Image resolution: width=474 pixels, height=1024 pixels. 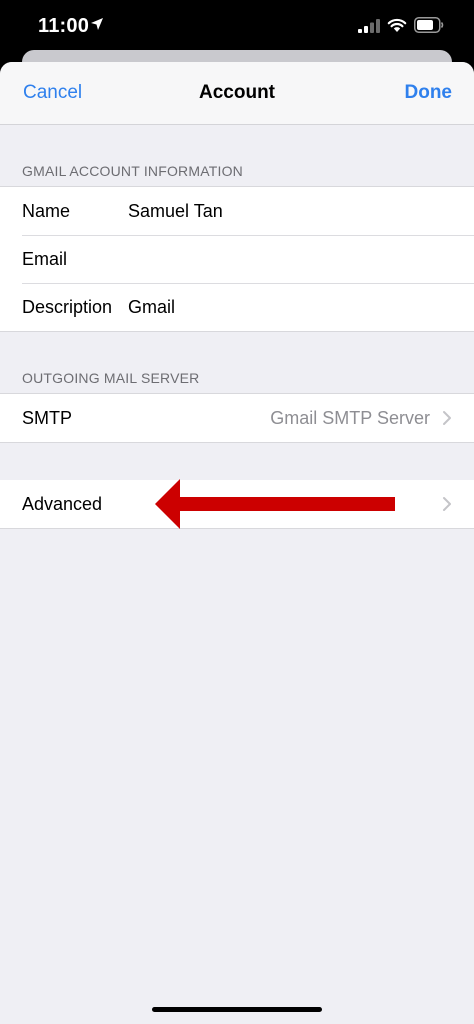 What do you see at coordinates (350, 418) in the screenshot?
I see `smtp-value: Gmail SMTP Server` at bounding box center [350, 418].